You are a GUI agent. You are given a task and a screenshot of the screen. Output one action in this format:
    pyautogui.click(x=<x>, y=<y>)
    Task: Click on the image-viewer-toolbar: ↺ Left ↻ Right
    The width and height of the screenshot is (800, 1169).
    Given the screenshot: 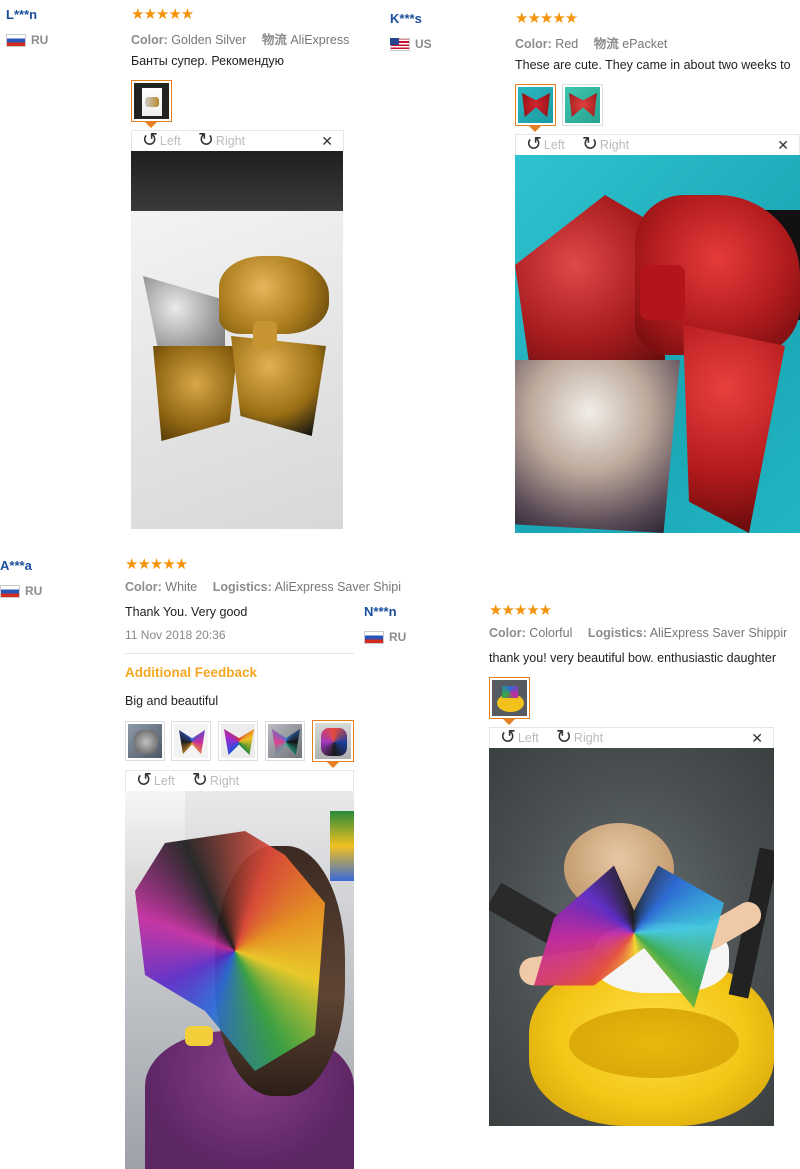 What is the action you would take?
    pyautogui.click(x=239, y=781)
    